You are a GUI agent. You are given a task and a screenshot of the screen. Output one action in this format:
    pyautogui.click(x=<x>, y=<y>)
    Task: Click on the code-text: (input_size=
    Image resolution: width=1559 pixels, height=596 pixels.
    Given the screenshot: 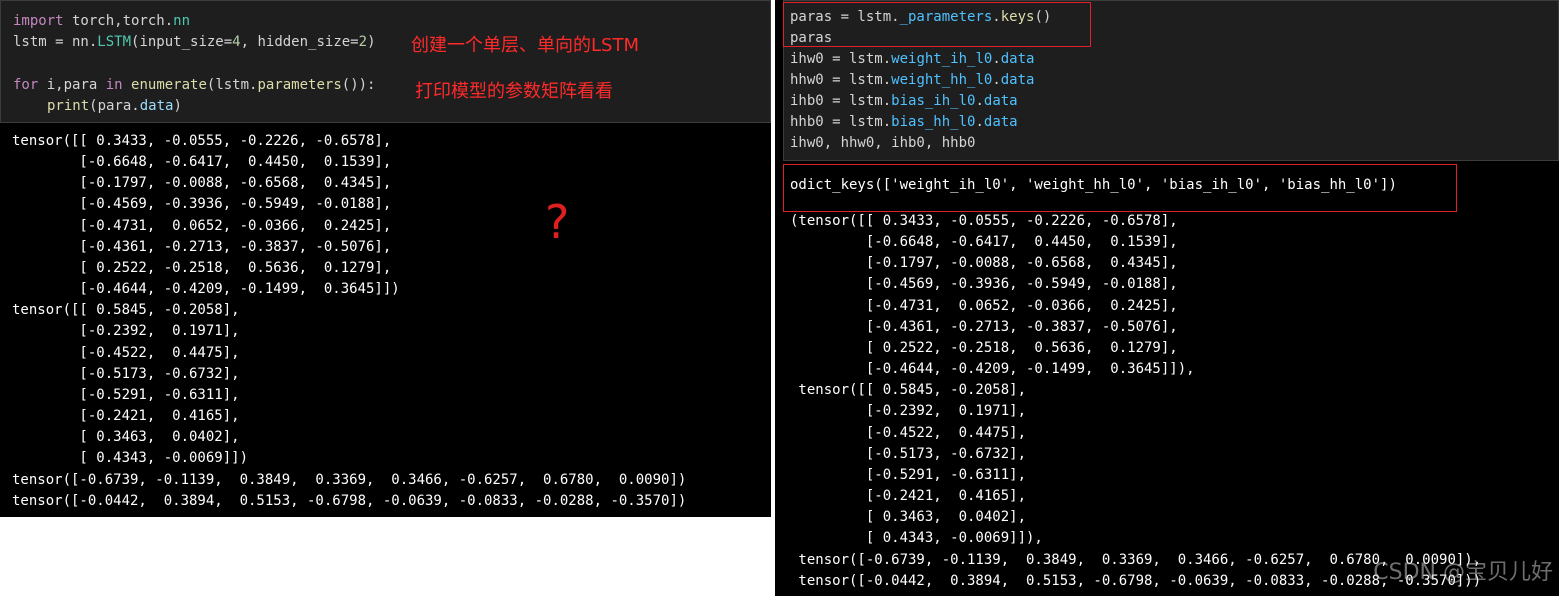 What is the action you would take?
    pyautogui.click(x=182, y=42)
    